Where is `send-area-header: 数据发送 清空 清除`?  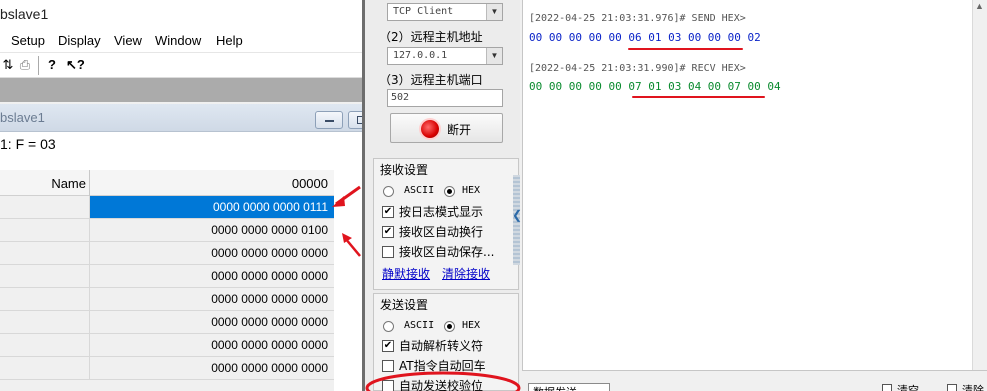
send-area-header: 数据发送 清空 清除 is located at coordinates (754, 380).